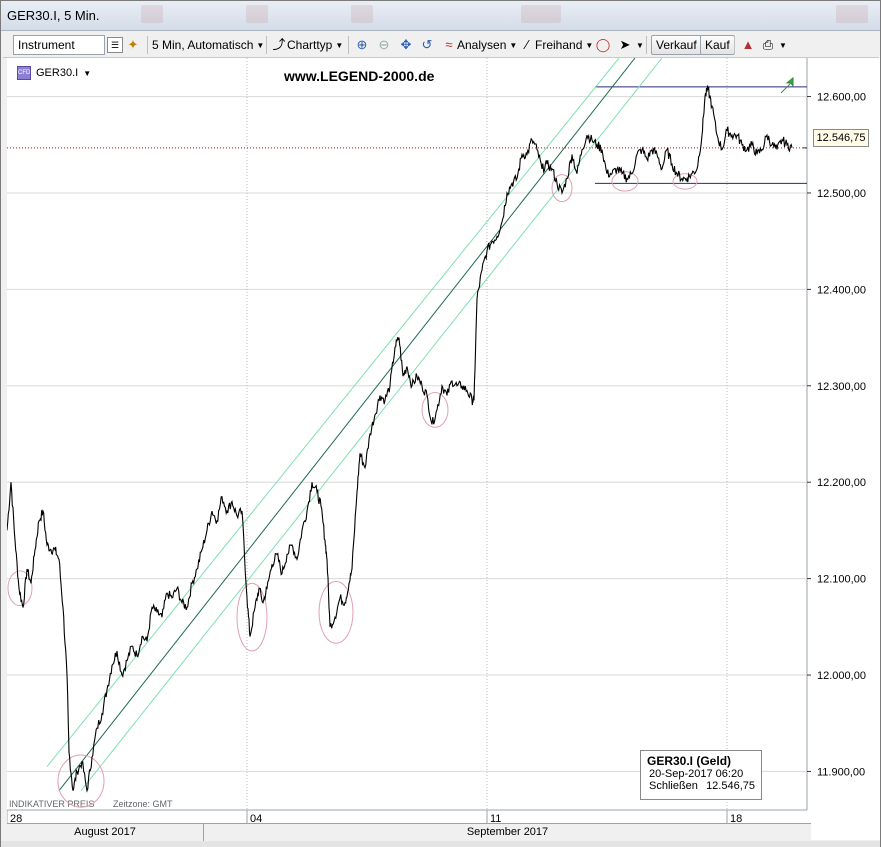 The height and width of the screenshot is (847, 881). What do you see at coordinates (696, 774) in the screenshot?
I see `info-datetime: 20-Sep-2017 06:20` at bounding box center [696, 774].